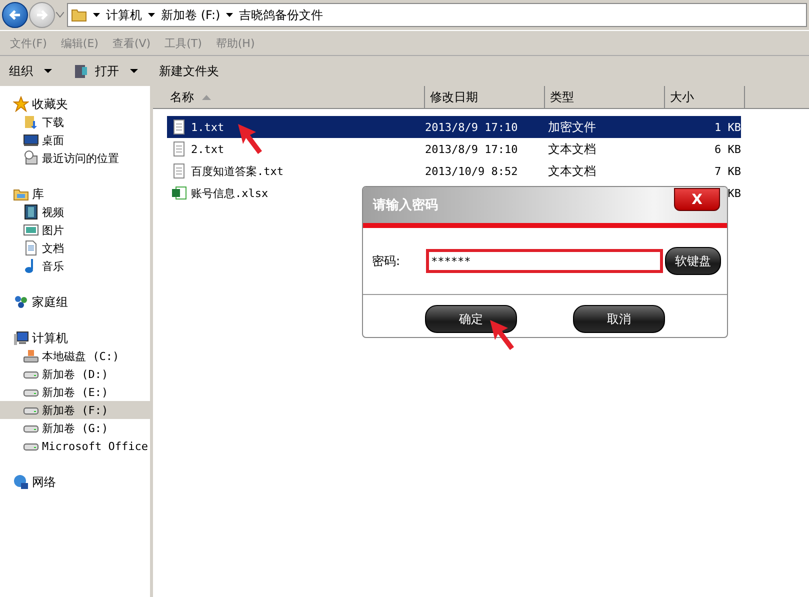  Describe the element at coordinates (734, 193) in the screenshot. I see `file-size: KB` at that location.